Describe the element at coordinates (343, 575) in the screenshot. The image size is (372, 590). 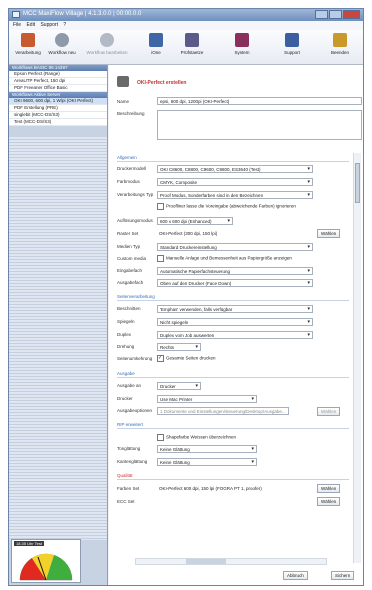
I see `save-button: Sichern` at that location.